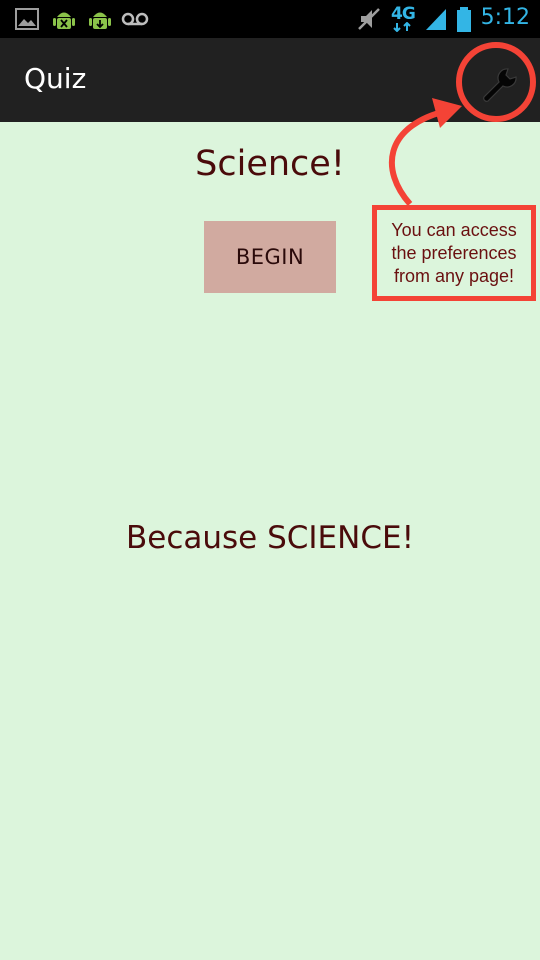 The image size is (540, 960). Describe the element at coordinates (270, 164) in the screenshot. I see `page-heading: Science!` at that location.